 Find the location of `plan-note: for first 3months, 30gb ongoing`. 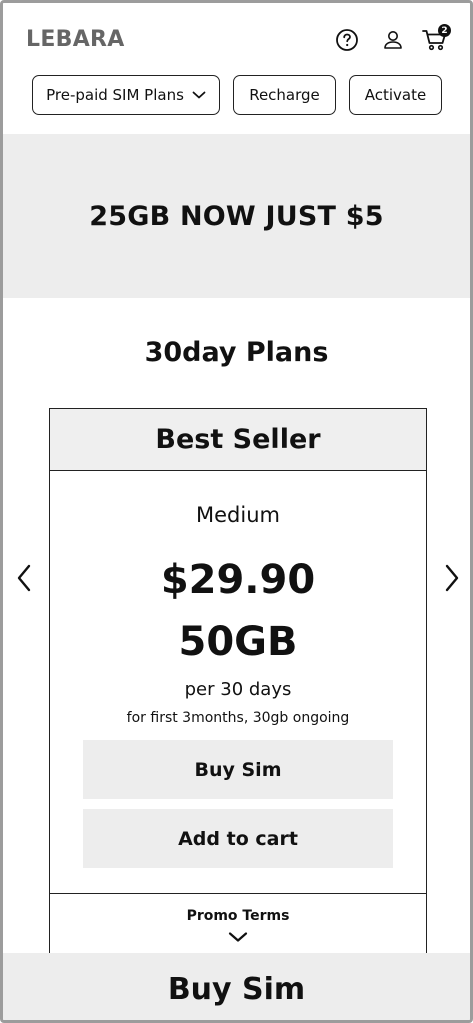

plan-note: for first 3months, 30gb ongoing is located at coordinates (238, 718).